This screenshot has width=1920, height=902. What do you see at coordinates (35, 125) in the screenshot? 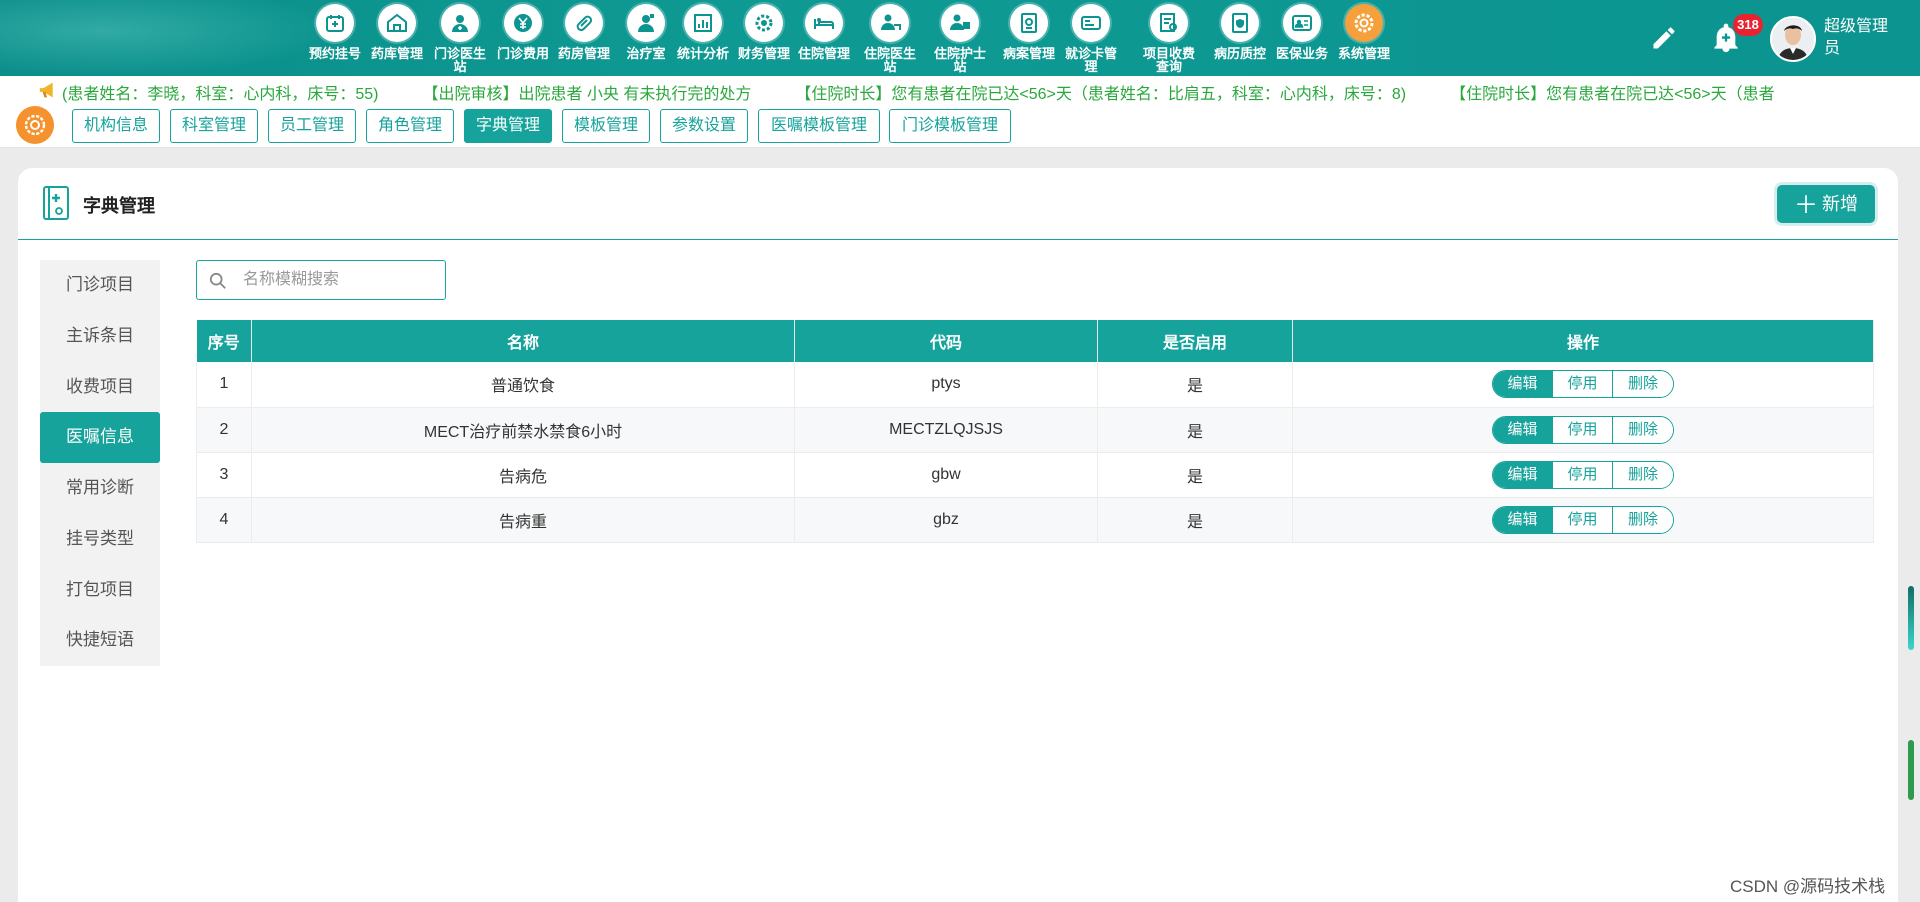
I see `system-settings-icon` at bounding box center [35, 125].